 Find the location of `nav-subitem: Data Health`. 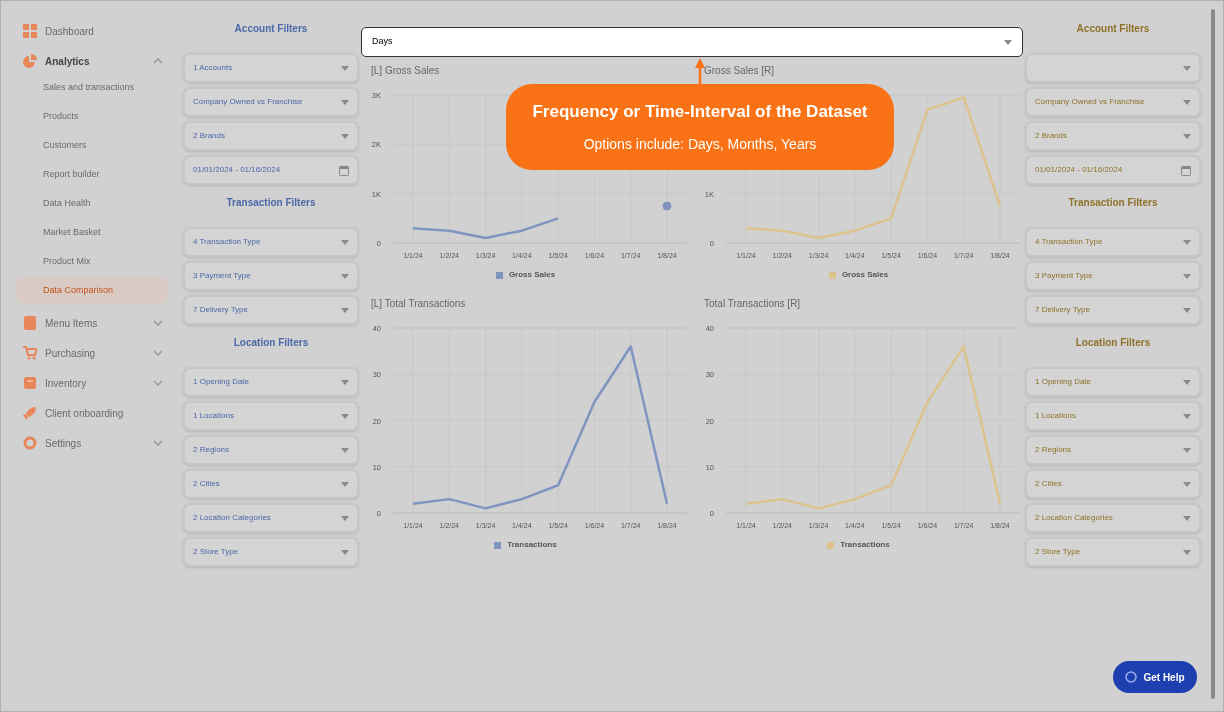

nav-subitem: Data Health is located at coordinates (92, 203).